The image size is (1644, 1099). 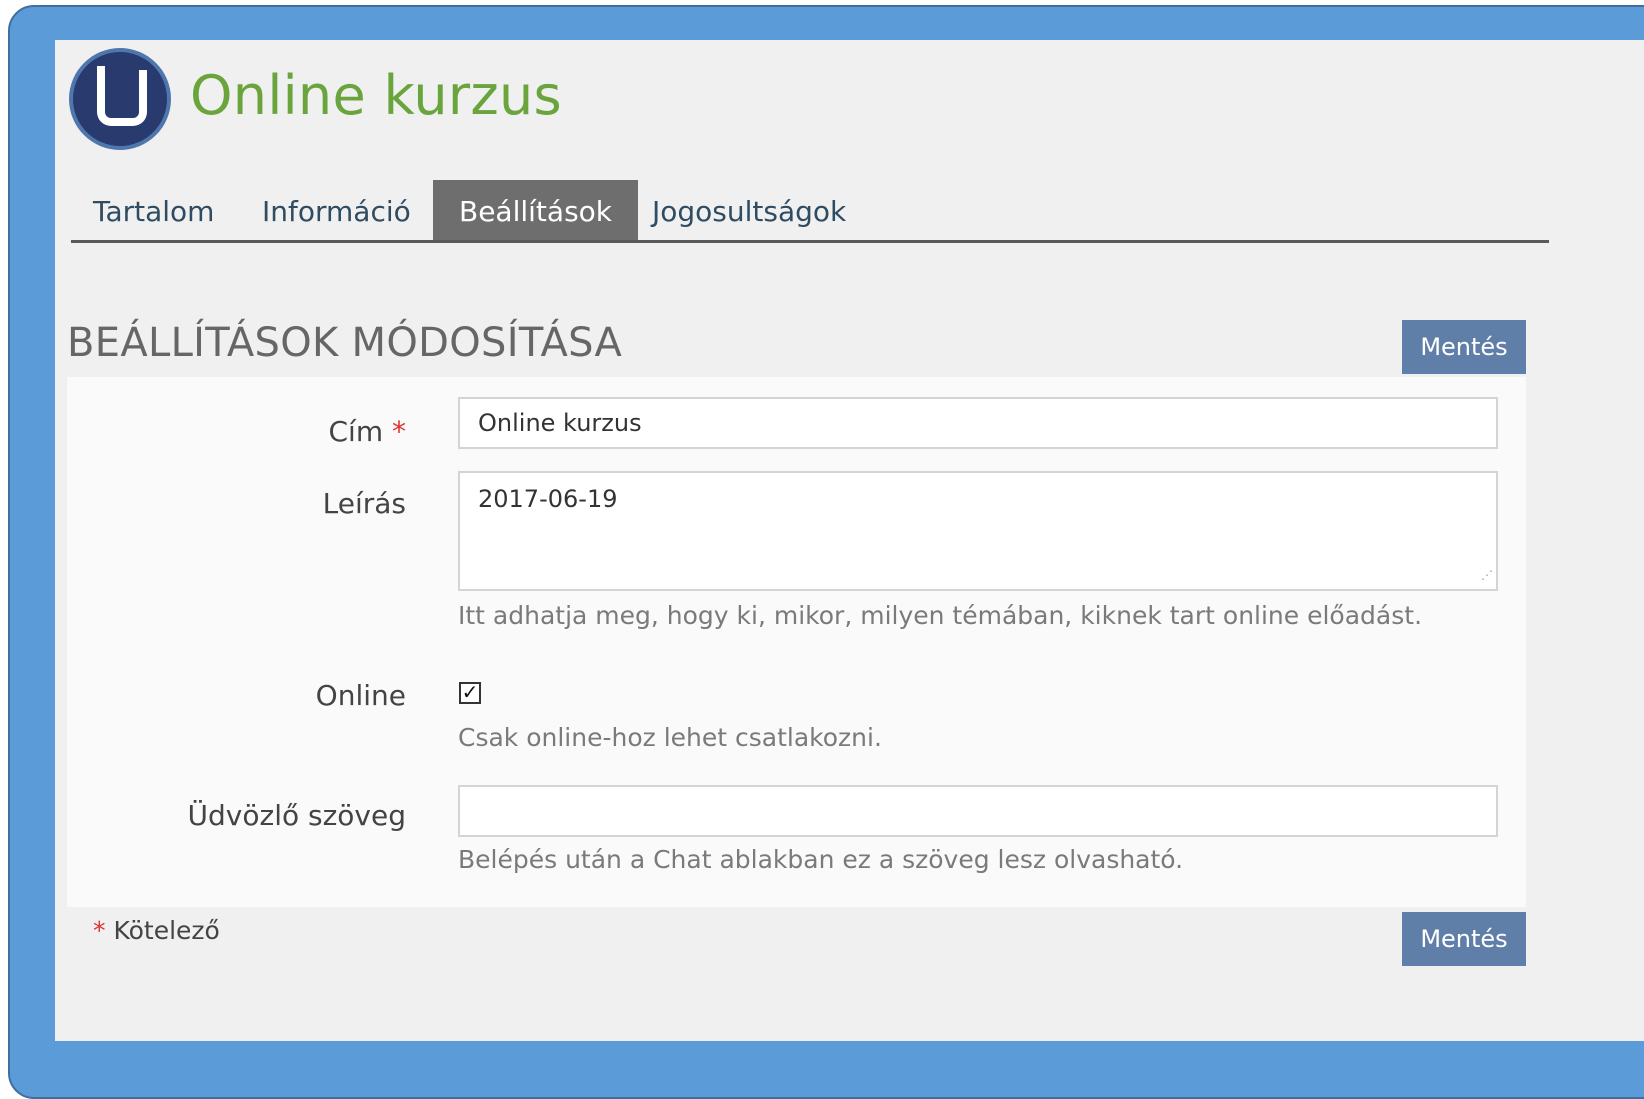 I want to click on tab-permissions: Jogosultságok, so click(x=749, y=210).